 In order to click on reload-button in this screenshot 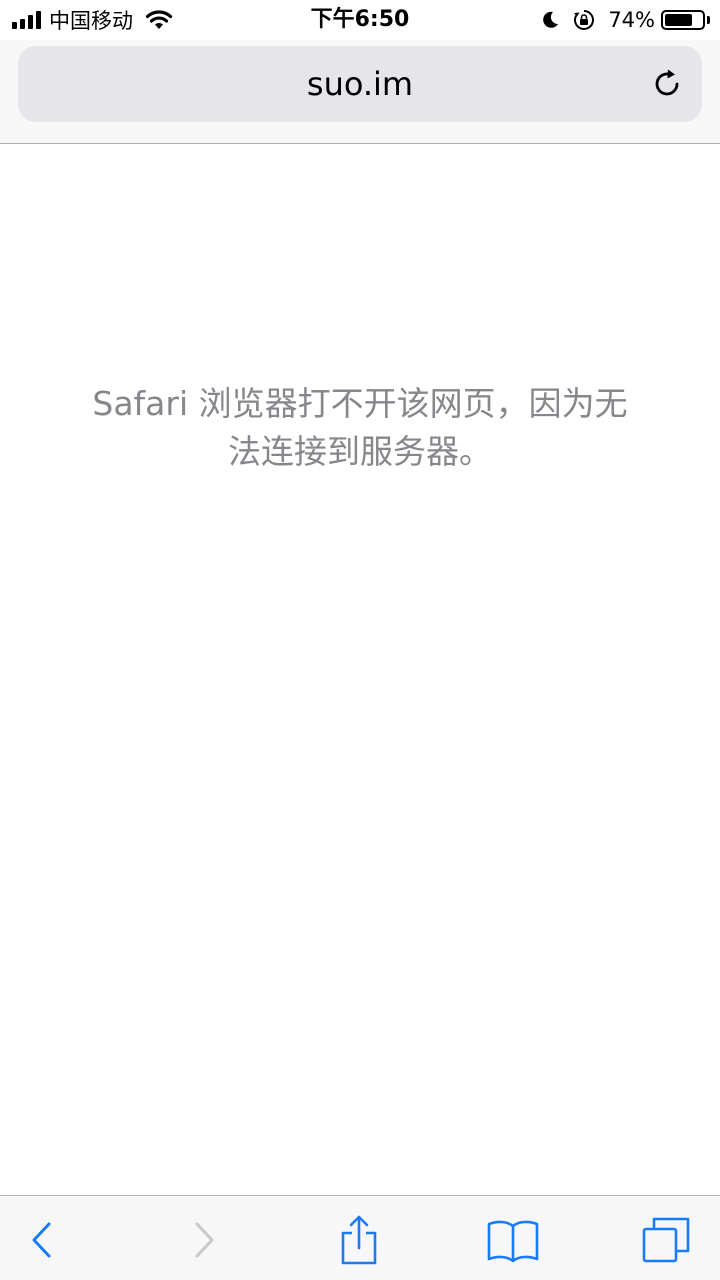, I will do `click(667, 84)`.